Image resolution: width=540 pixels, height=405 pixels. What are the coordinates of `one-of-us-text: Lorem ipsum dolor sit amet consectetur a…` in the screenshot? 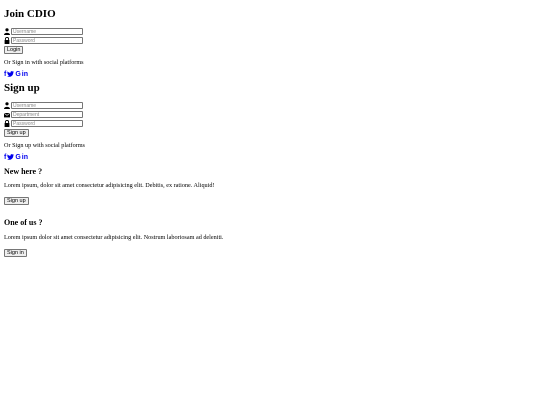 It's located at (114, 237).